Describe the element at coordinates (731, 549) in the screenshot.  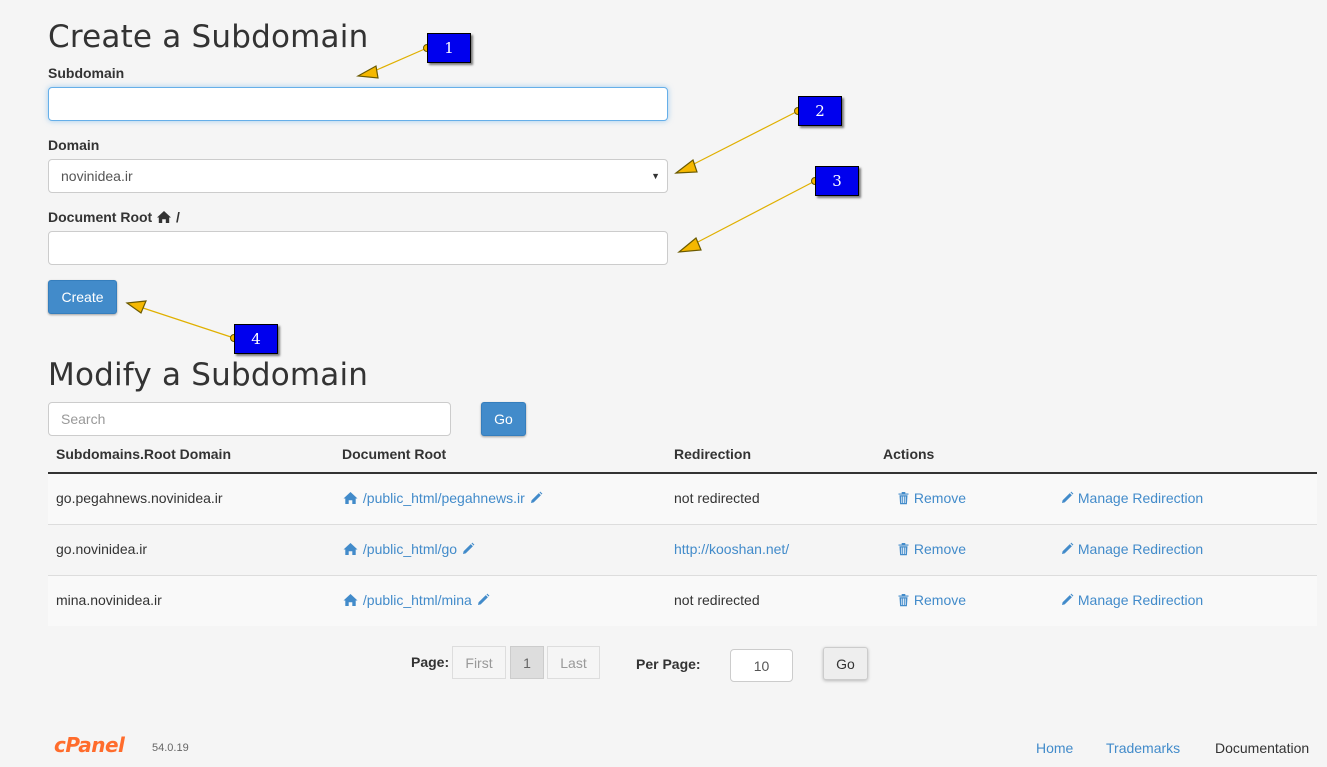
I see `row-redirection-link: http://kooshan.net/` at that location.